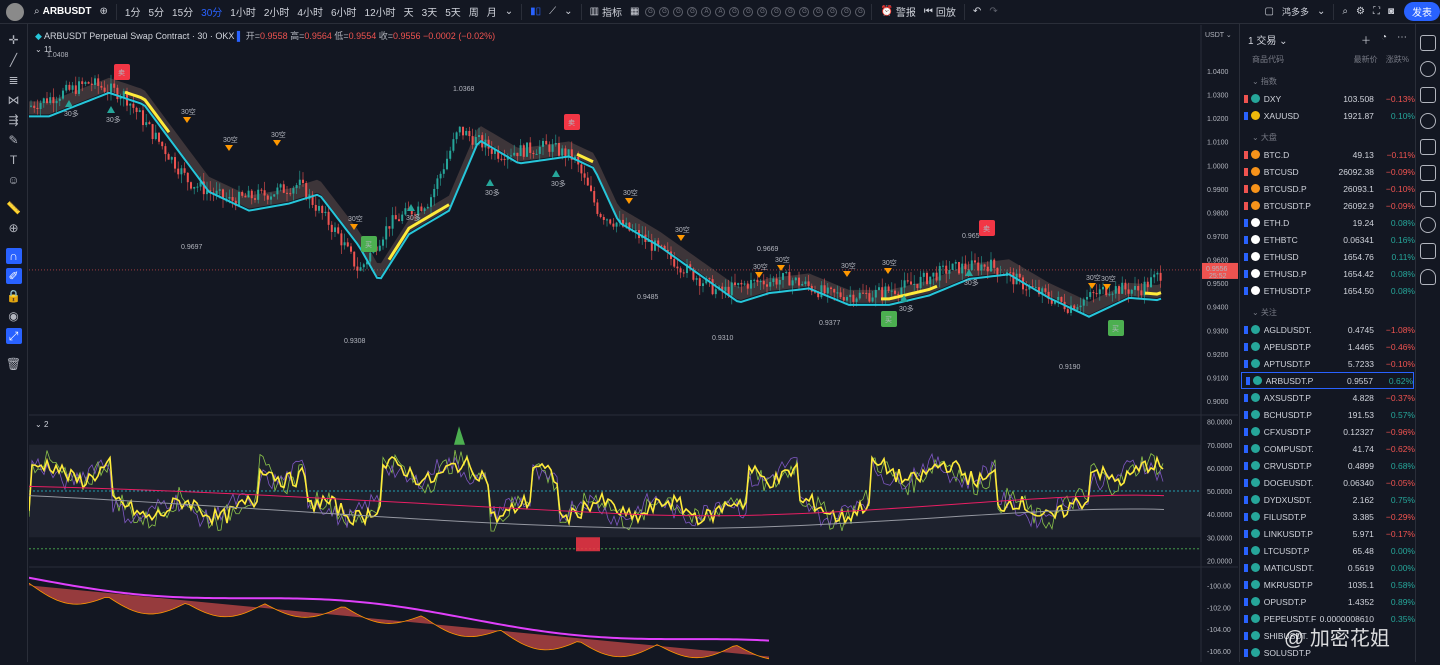  Describe the element at coordinates (606, 12) in the screenshot. I see `indicators-button: ▥ 指标` at that location.